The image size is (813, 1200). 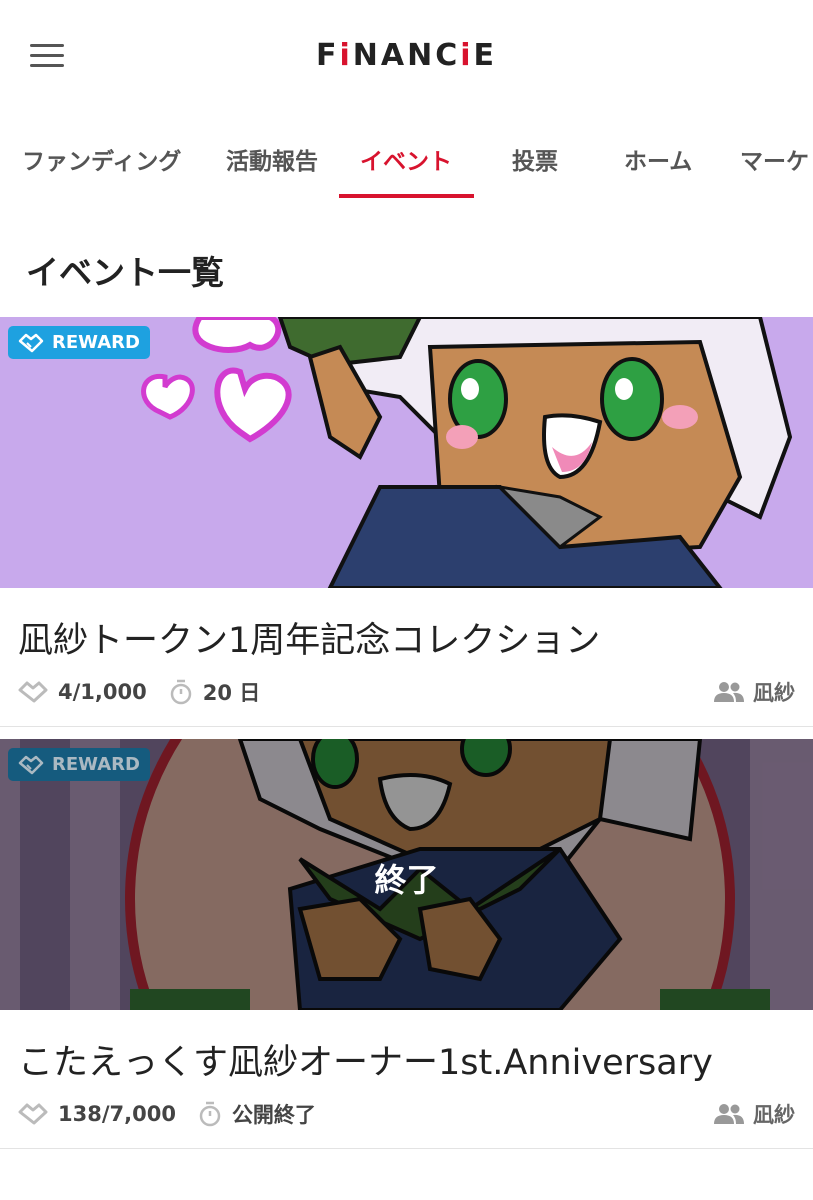 I want to click on page-title: イベント一覧, so click(x=125, y=272).